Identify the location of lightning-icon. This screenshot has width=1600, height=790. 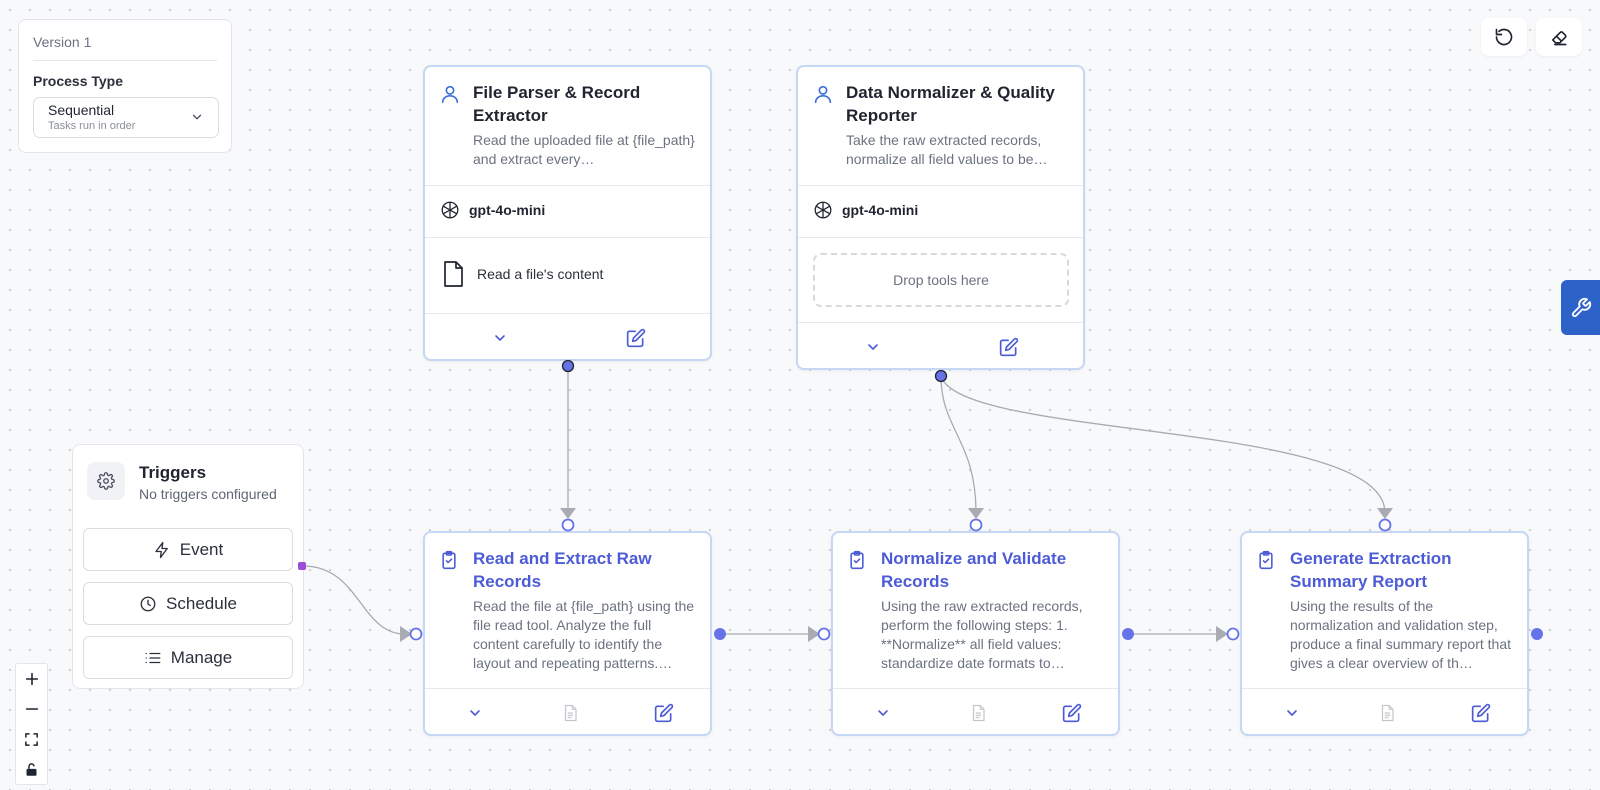
(166, 550).